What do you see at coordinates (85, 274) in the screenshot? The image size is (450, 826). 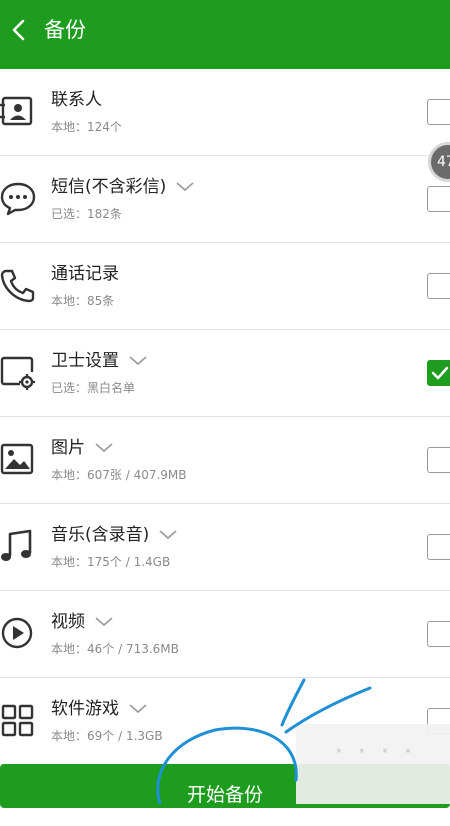 I see `item-name: 通话记录` at bounding box center [85, 274].